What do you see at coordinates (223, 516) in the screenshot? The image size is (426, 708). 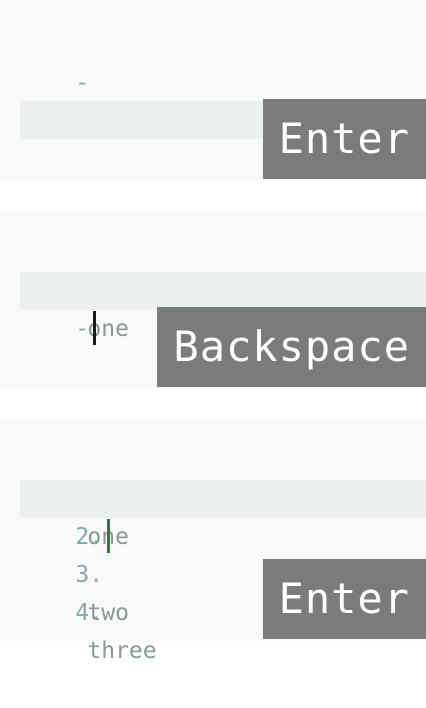 I see `current-line: 2.` at bounding box center [223, 516].